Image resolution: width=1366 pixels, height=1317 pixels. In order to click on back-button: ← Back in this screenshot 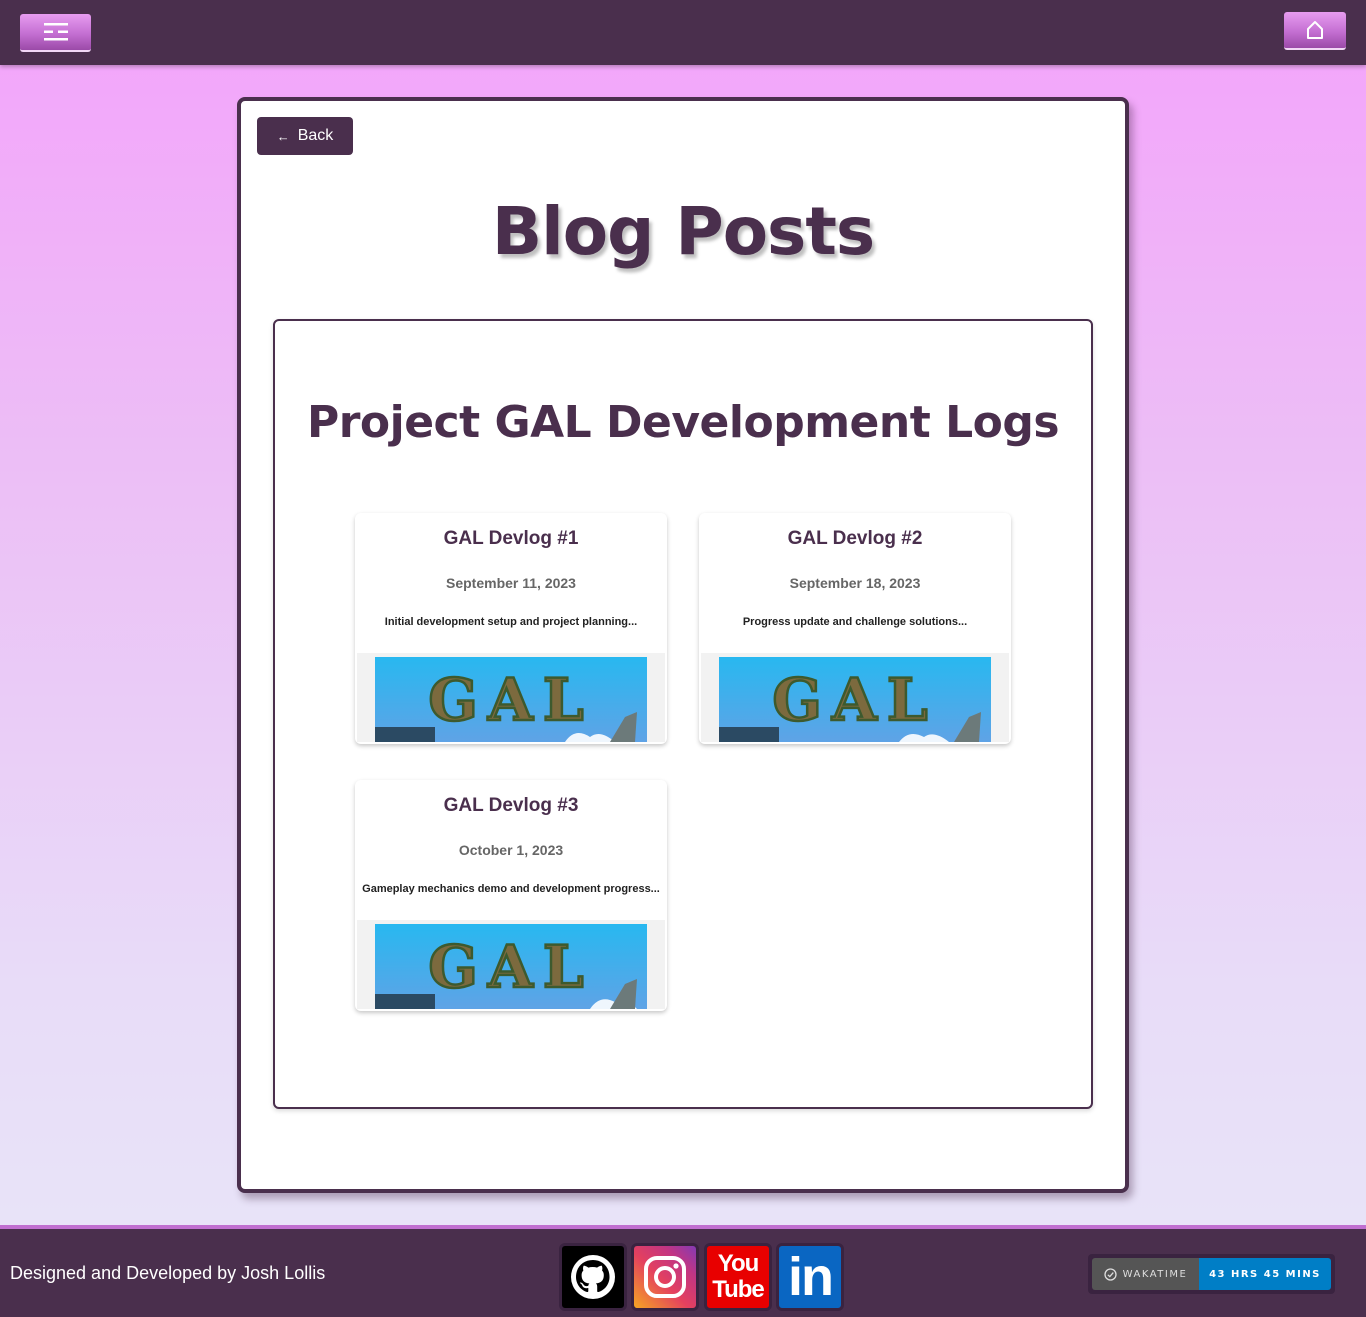, I will do `click(305, 136)`.